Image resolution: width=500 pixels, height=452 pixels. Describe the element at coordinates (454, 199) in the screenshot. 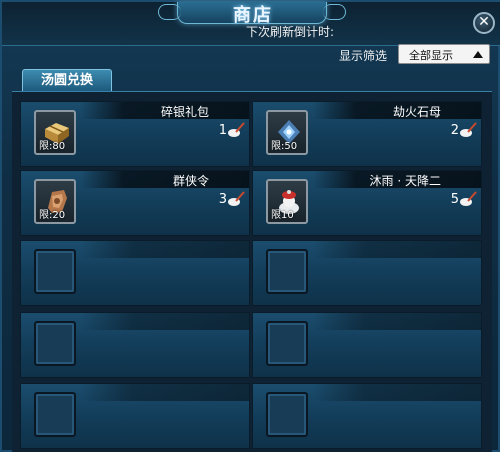

I see `item-price: 5` at that location.